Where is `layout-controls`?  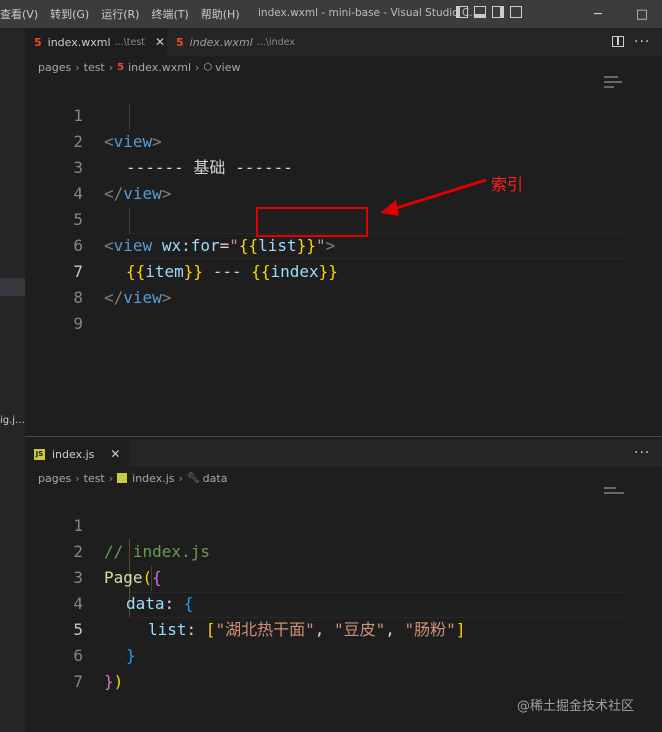
layout-controls is located at coordinates (489, 12).